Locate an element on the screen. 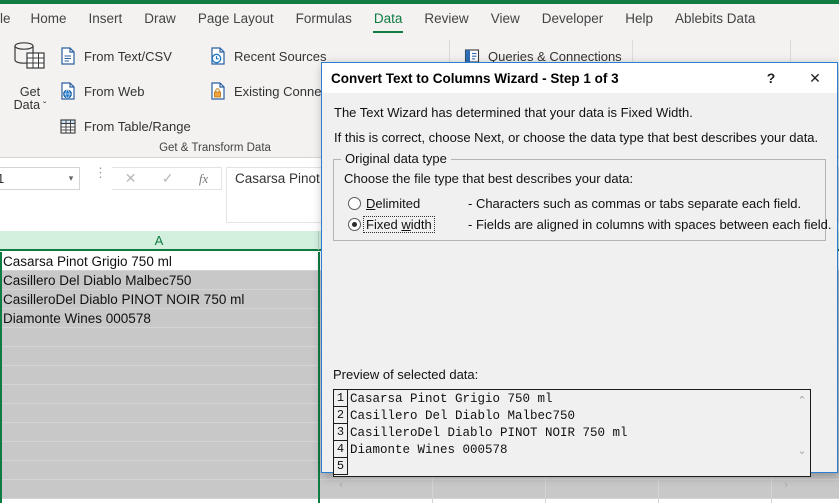  cell-a4: Diamonte Wines 000578 is located at coordinates (159, 318).